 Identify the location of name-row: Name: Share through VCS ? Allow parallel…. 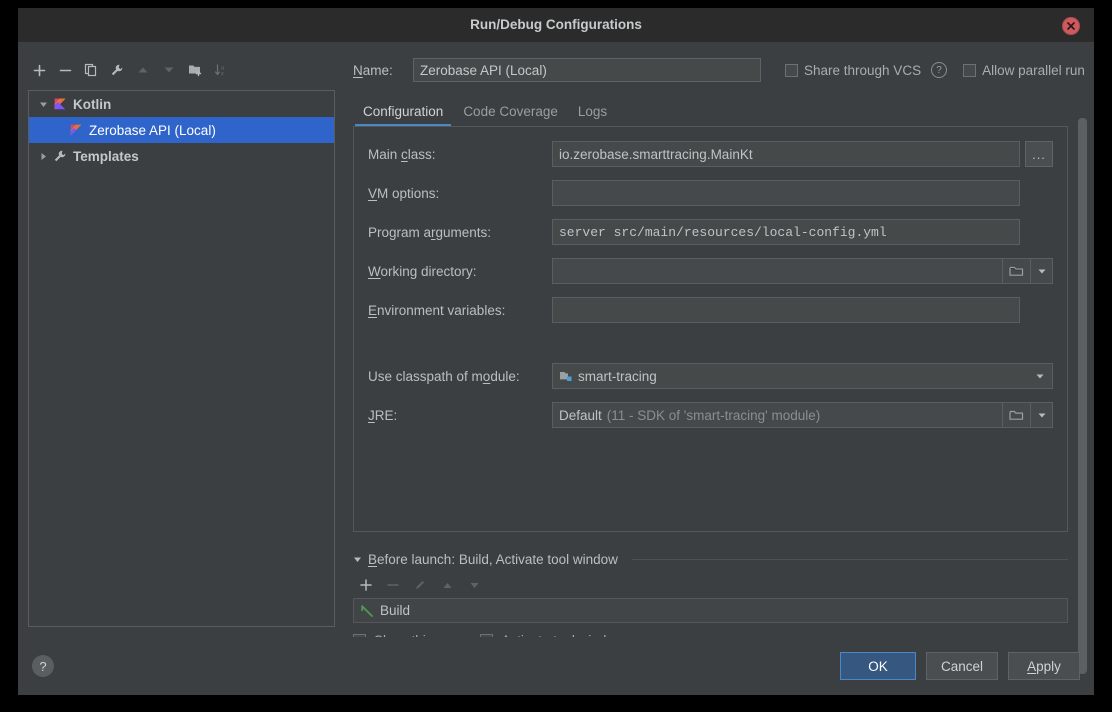
(719, 70).